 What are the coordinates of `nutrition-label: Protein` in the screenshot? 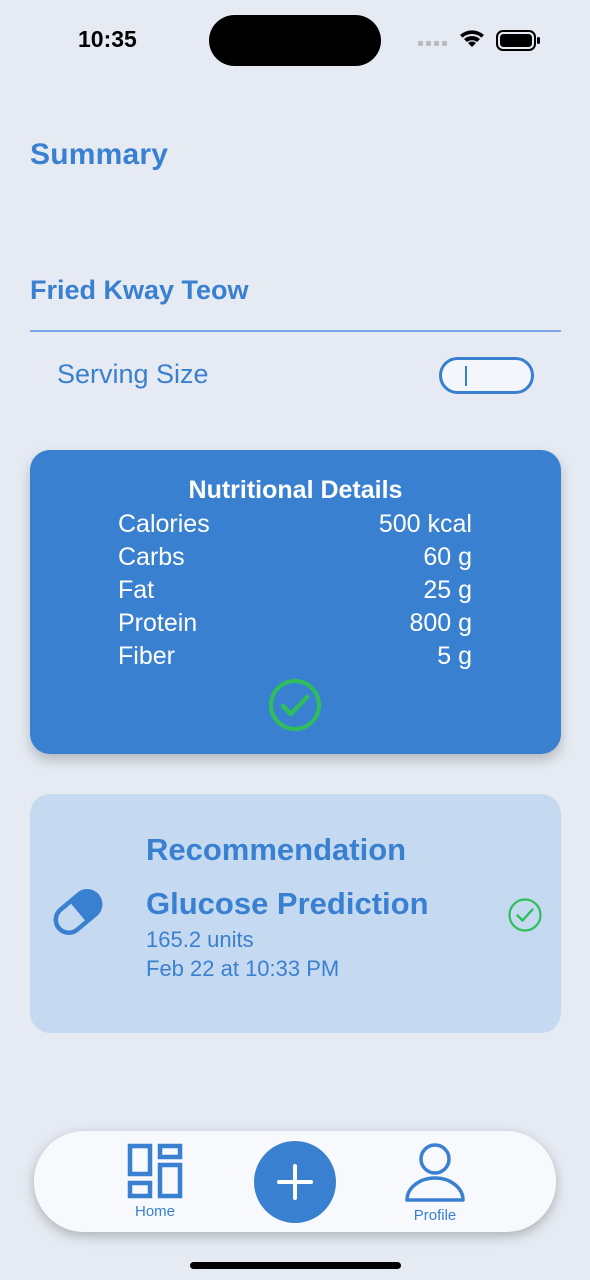 It's located at (158, 623).